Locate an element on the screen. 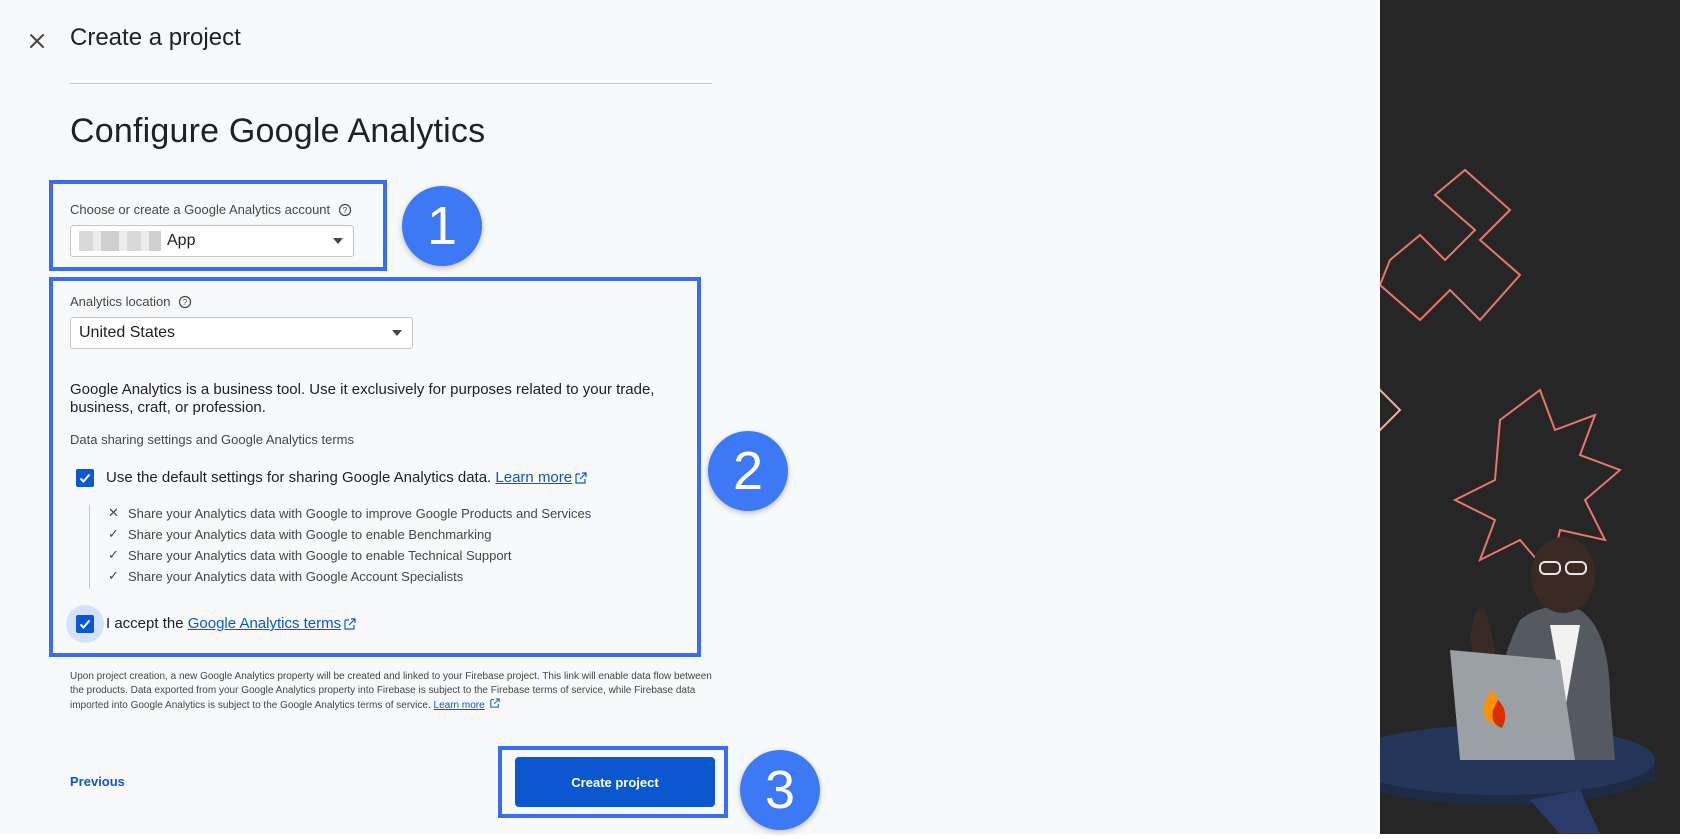 Image resolution: width=1700 pixels, height=839 pixels. close-icon is located at coordinates (37, 41).